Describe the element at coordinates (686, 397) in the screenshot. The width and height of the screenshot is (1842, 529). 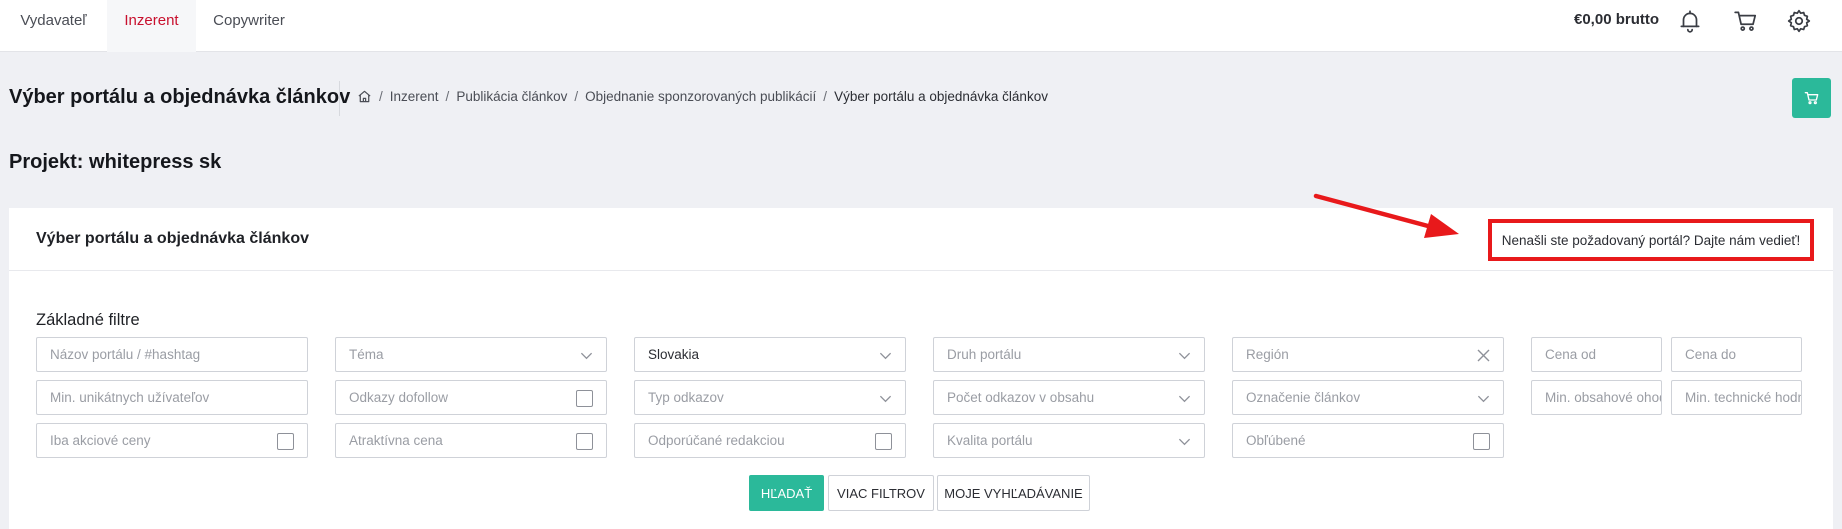
I see `link-type-placeholder: Typ odkazov` at that location.